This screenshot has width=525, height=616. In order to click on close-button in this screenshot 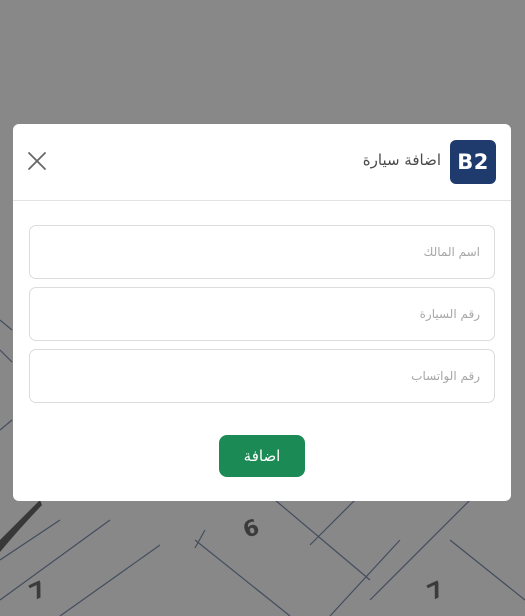, I will do `click(37, 161)`.